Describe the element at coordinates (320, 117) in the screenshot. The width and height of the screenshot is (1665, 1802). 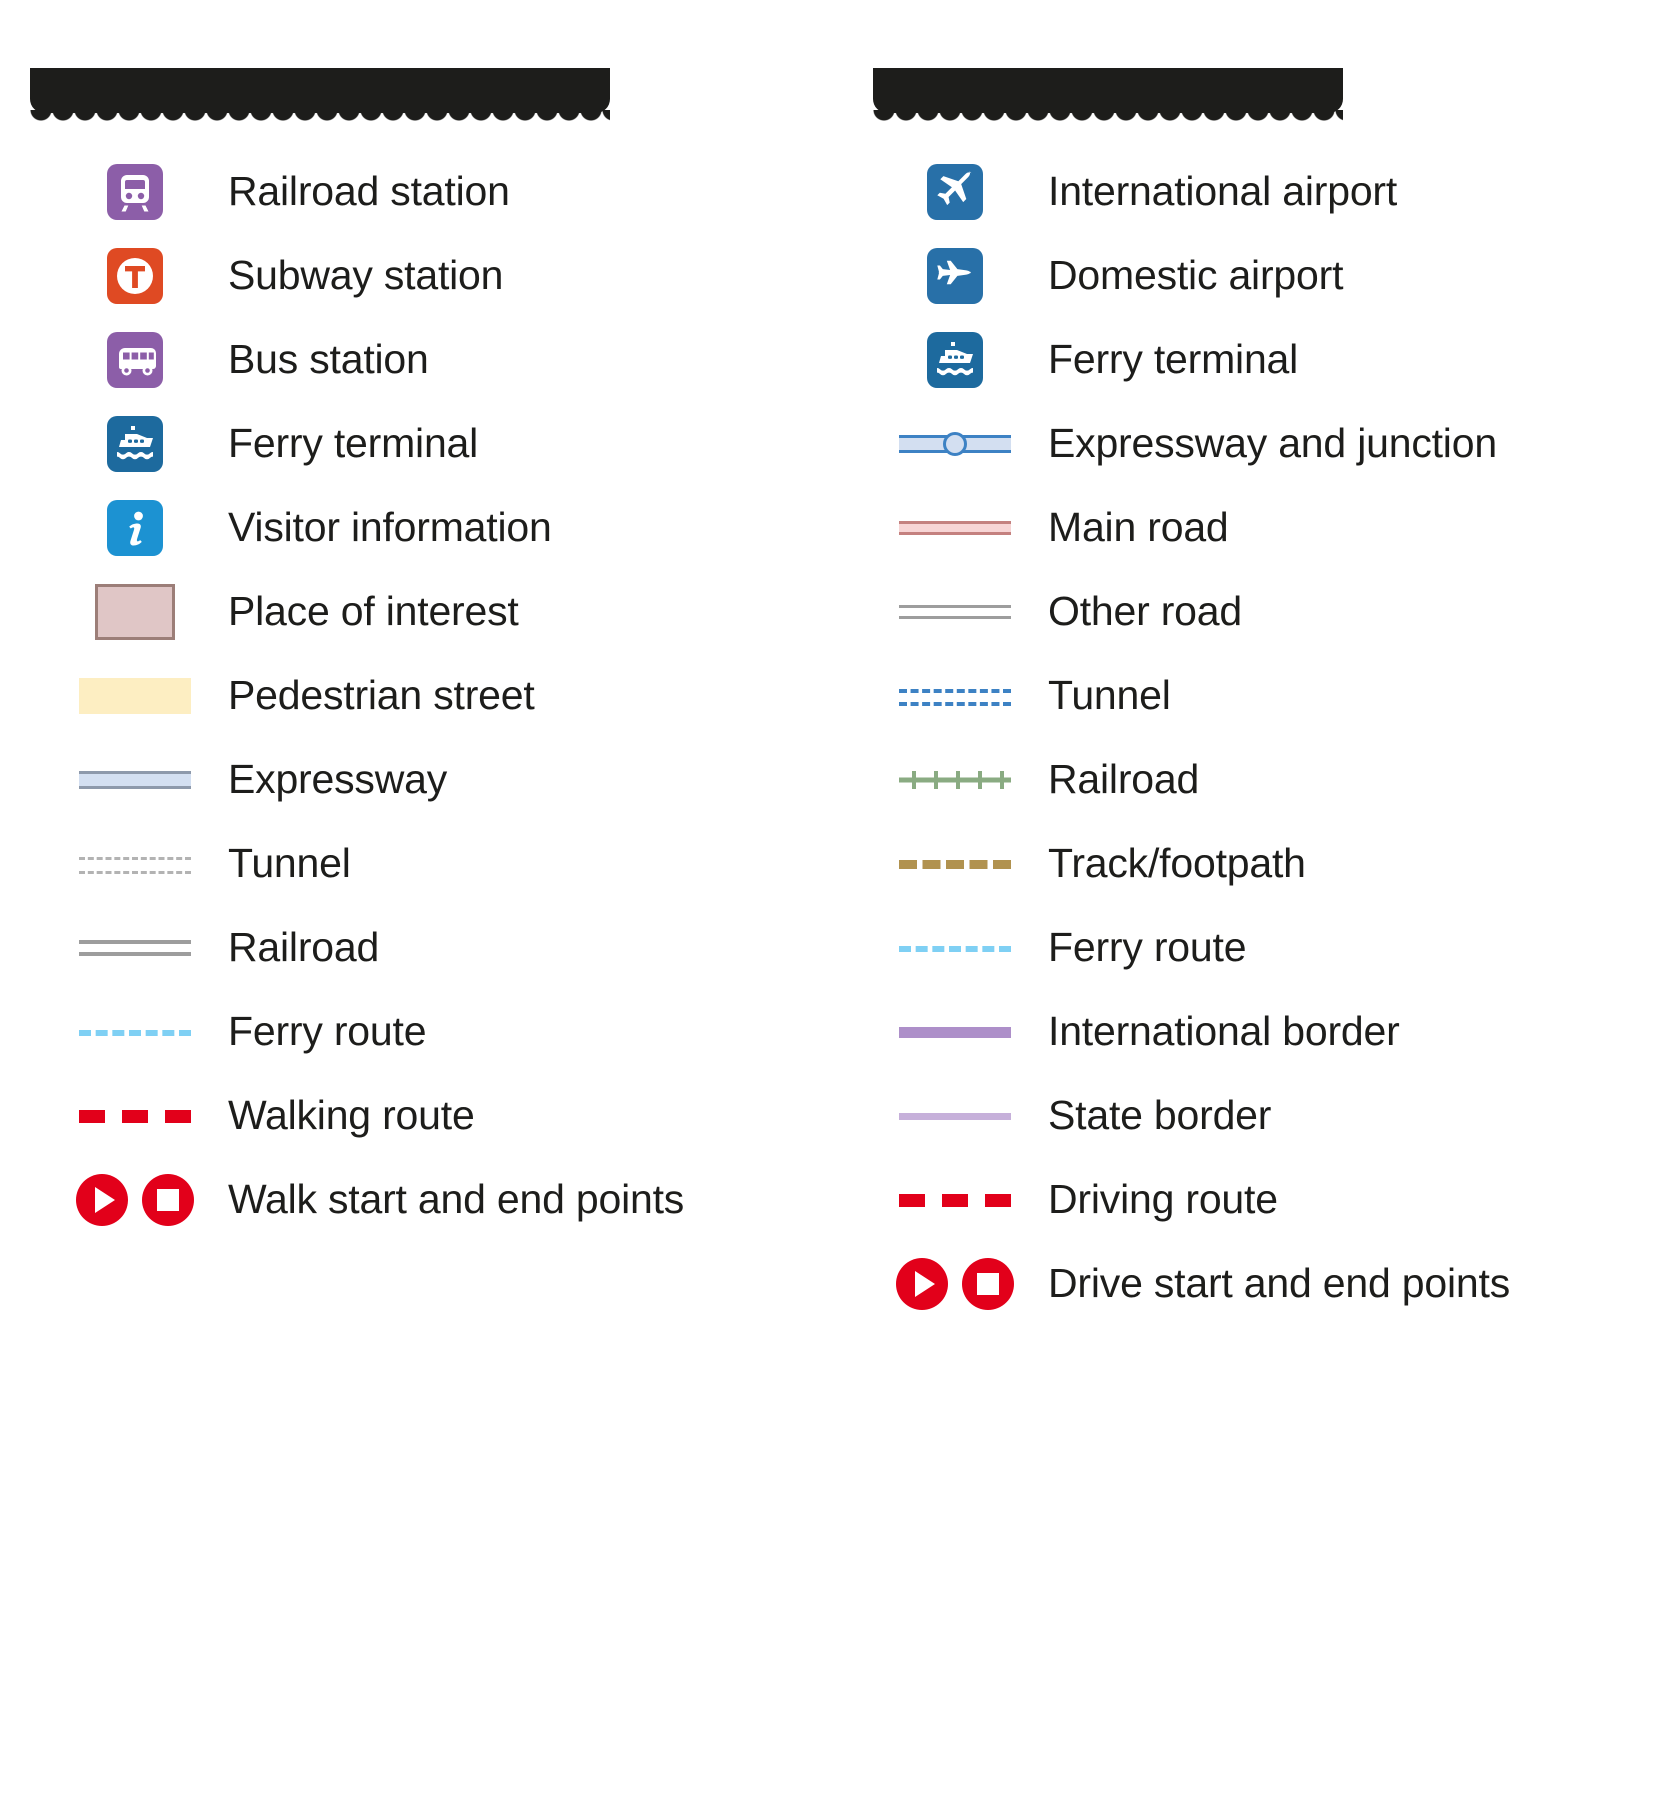
I see `redaction-teeth` at that location.